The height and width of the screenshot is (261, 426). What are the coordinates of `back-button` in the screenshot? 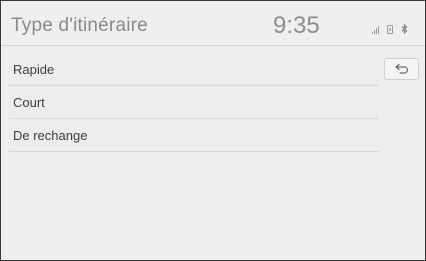 It's located at (401, 69).